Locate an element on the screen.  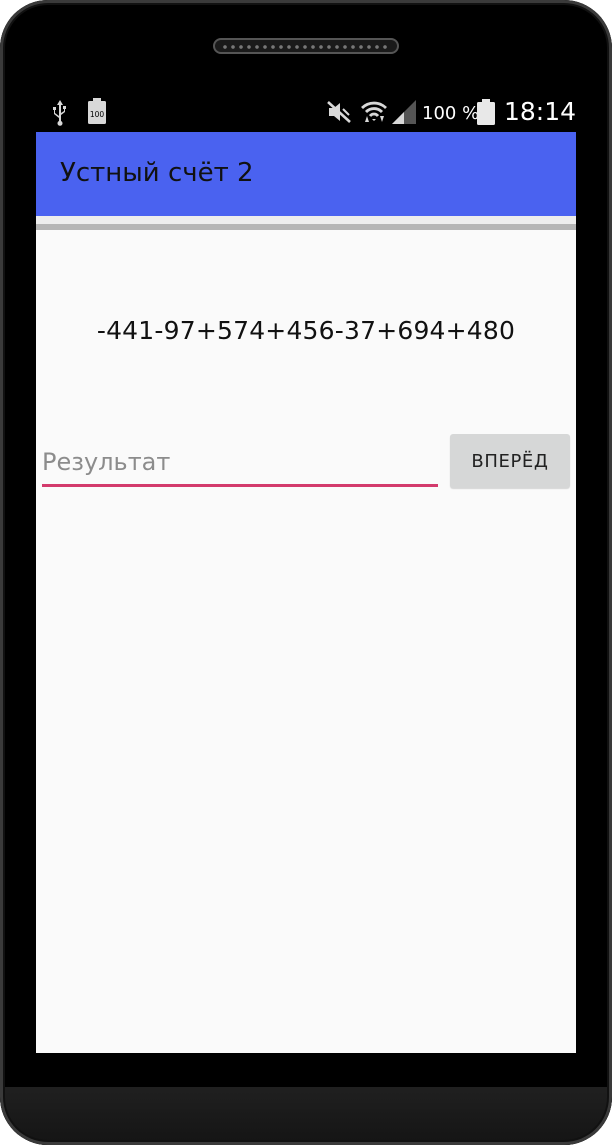
mute-icon is located at coordinates (339, 114).